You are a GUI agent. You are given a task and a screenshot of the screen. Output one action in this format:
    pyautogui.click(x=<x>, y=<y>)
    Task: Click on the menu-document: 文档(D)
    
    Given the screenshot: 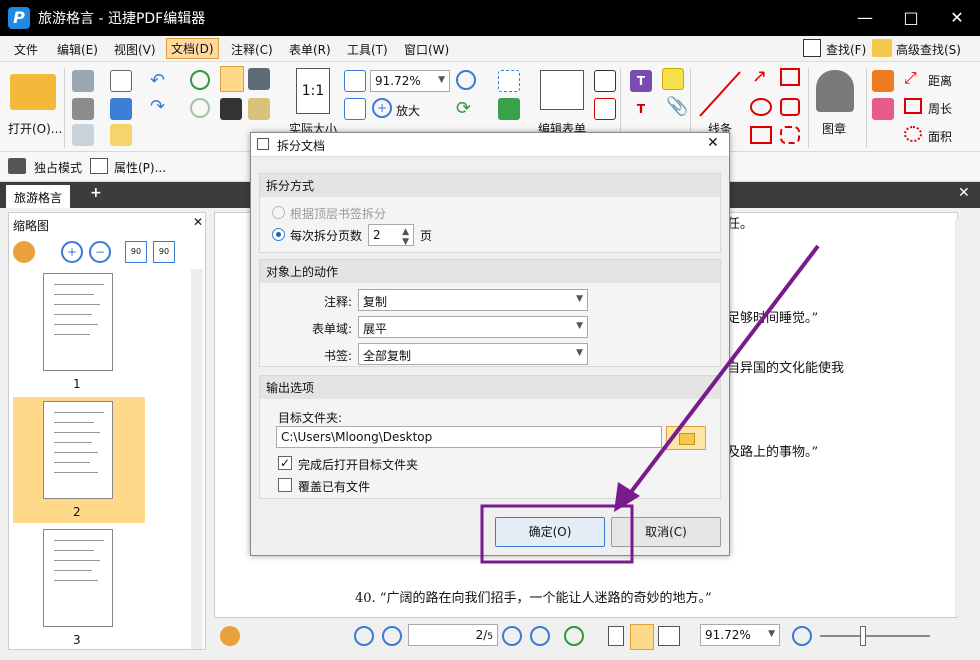 What is the action you would take?
    pyautogui.click(x=192, y=48)
    